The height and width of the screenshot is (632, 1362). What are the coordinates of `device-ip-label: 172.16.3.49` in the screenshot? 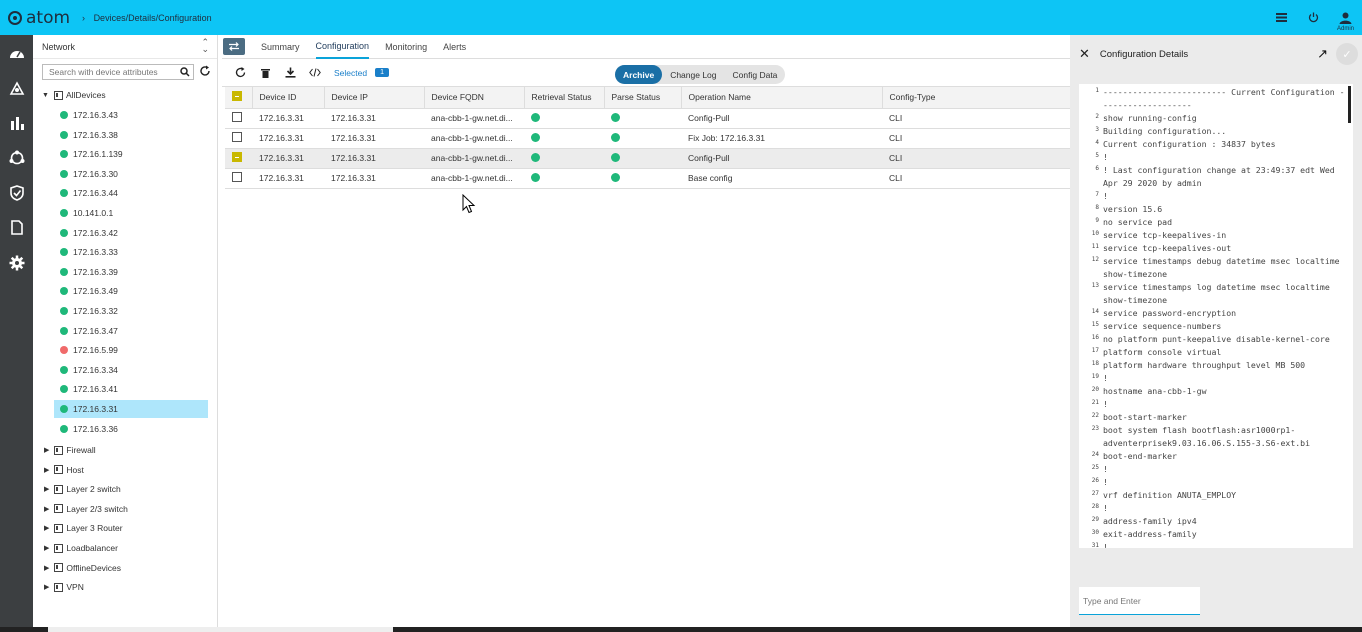 It's located at (95, 291).